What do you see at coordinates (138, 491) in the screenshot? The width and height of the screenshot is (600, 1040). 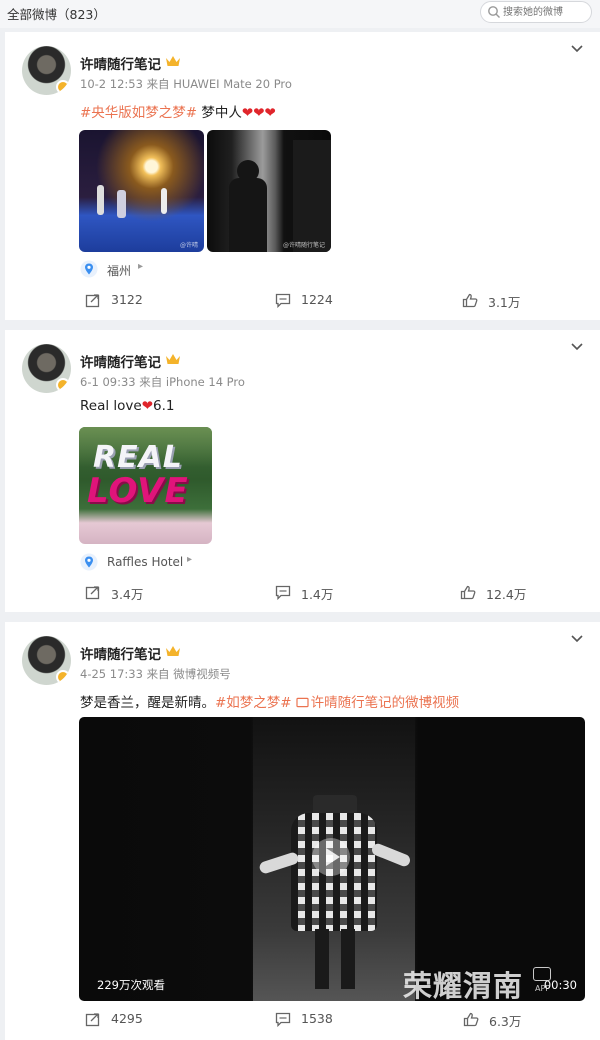 I see `love-sign-text: LOVE` at bounding box center [138, 491].